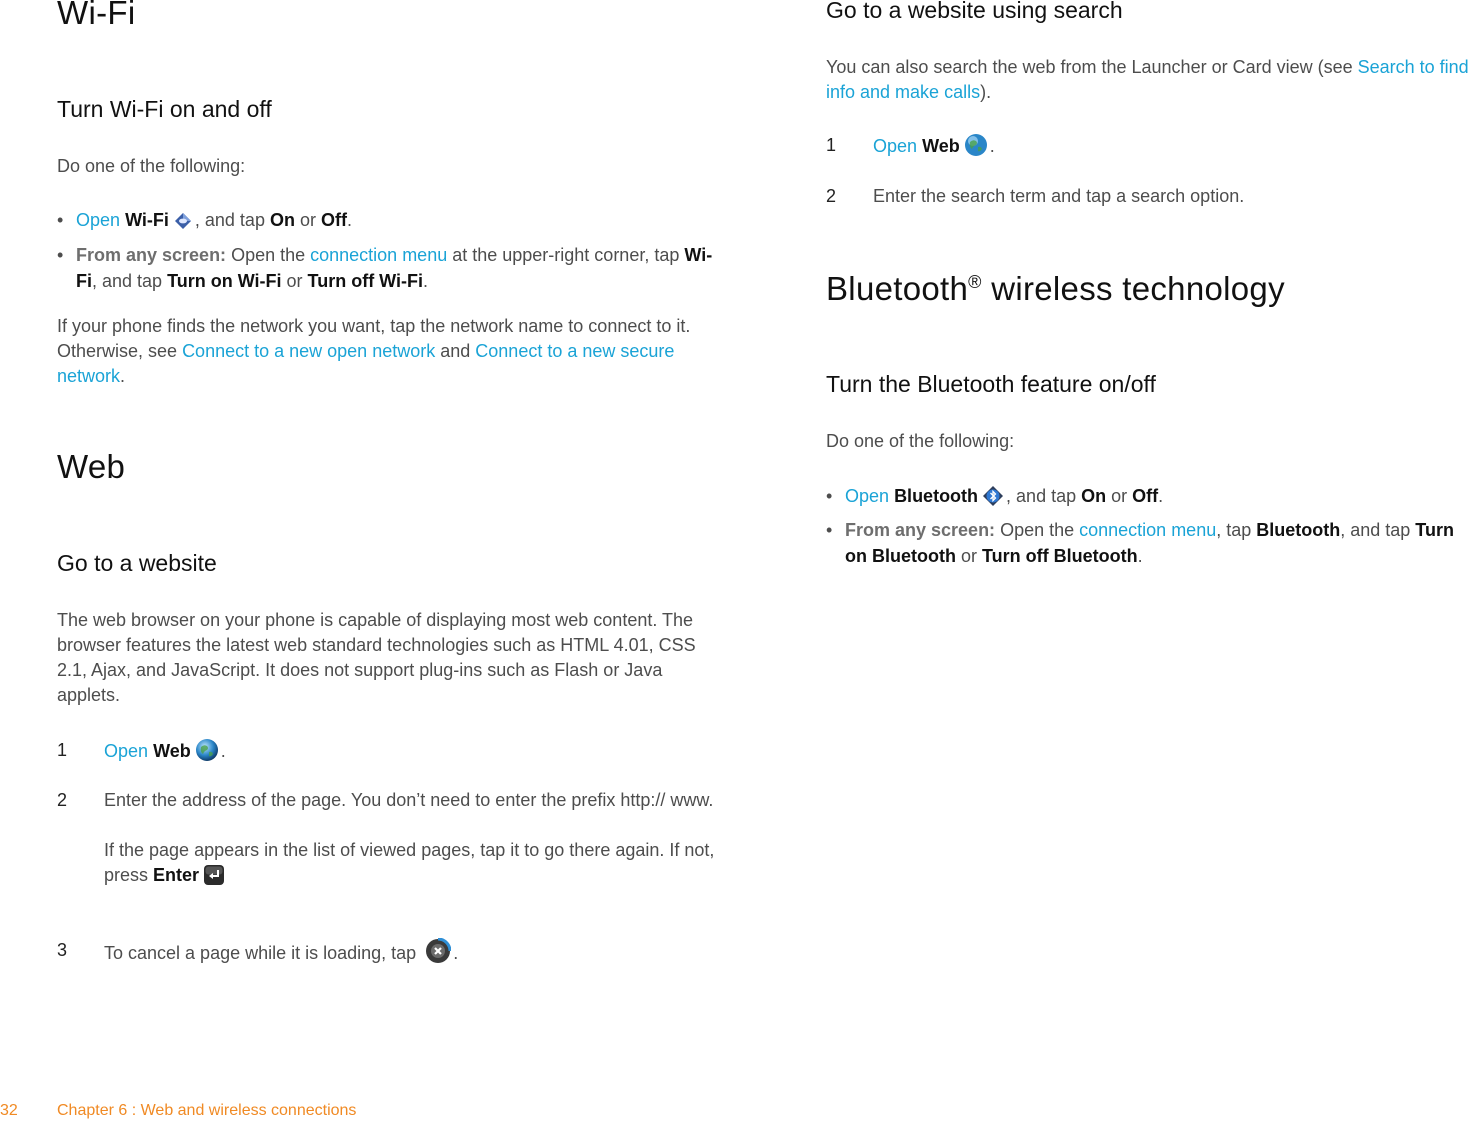 The image size is (1476, 1123). What do you see at coordinates (207, 1110) in the screenshot?
I see `chapter-footer: Chapter 6 : Web and wireless connections` at bounding box center [207, 1110].